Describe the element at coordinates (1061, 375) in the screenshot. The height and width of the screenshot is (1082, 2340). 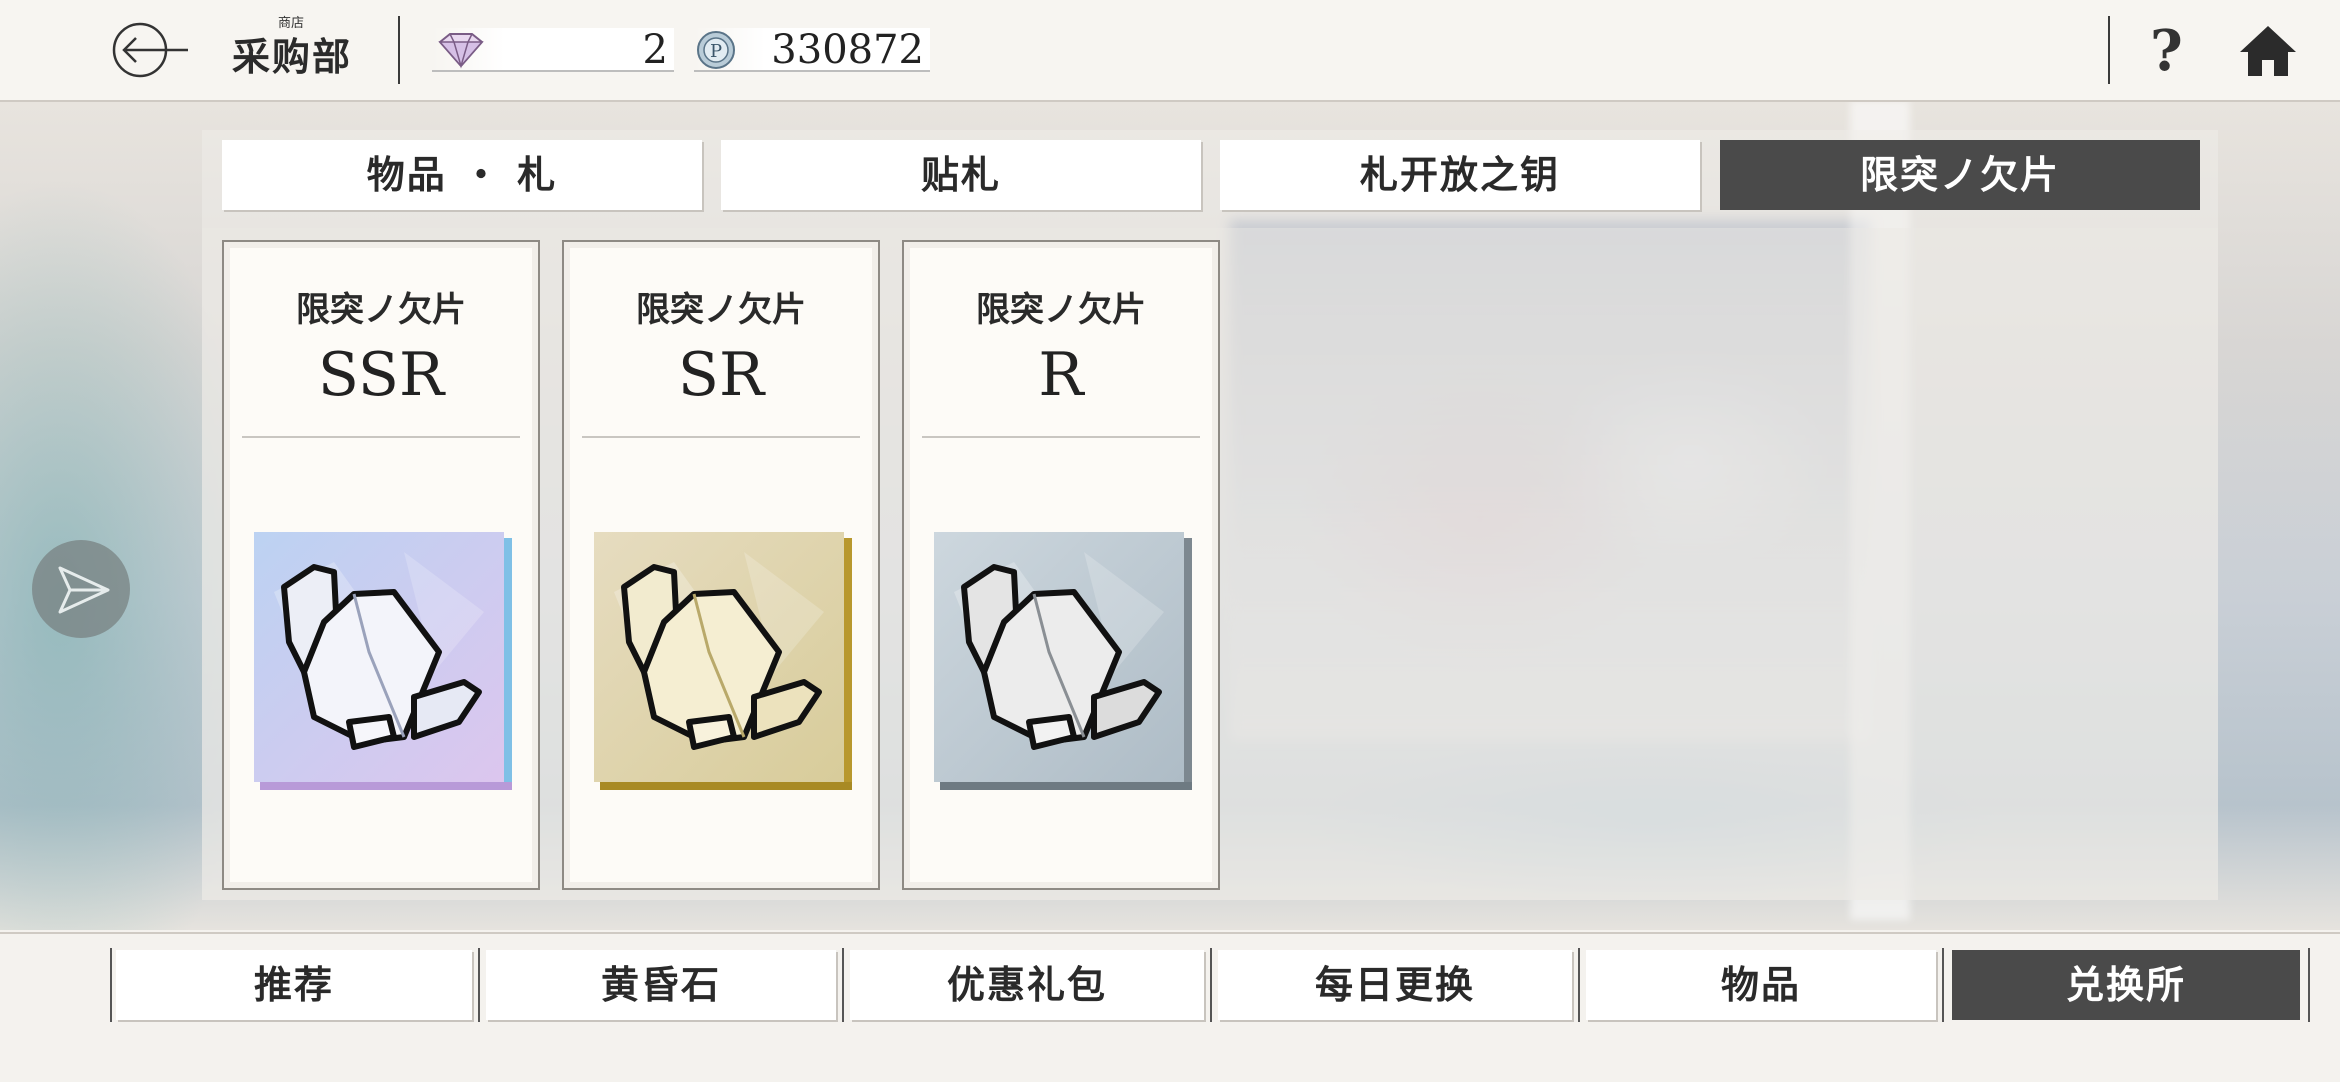
I see `item-rarity: R` at that location.